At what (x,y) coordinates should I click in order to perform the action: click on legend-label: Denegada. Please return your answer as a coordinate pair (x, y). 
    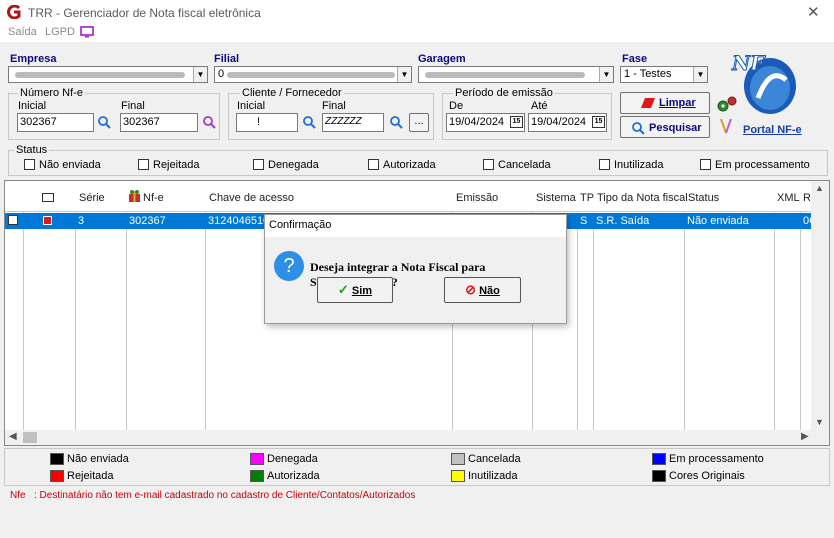
    Looking at the image, I should click on (292, 459).